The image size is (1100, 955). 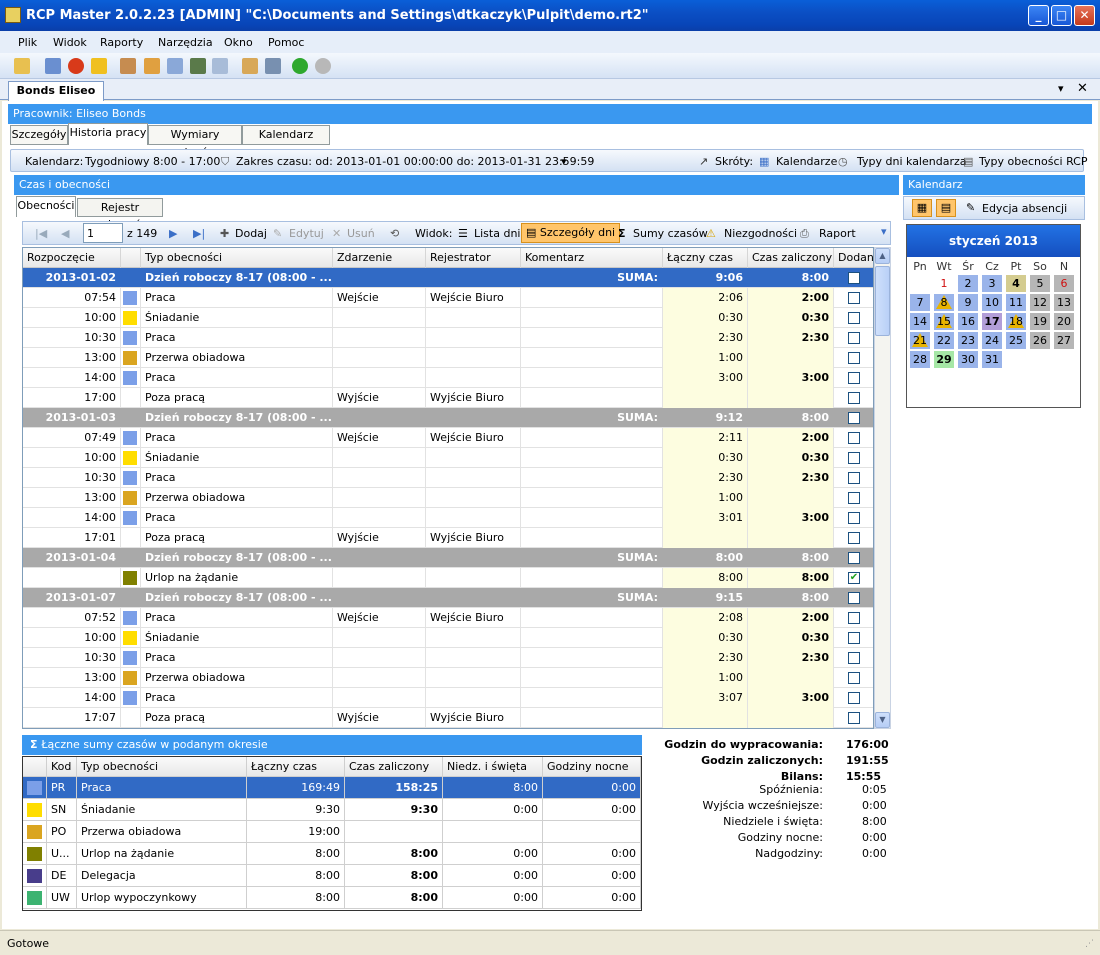 I want to click on summary-row: UW Urlop wypoczynkowy 8:00 8:00 0:00 0:00, so click(x=332, y=898).